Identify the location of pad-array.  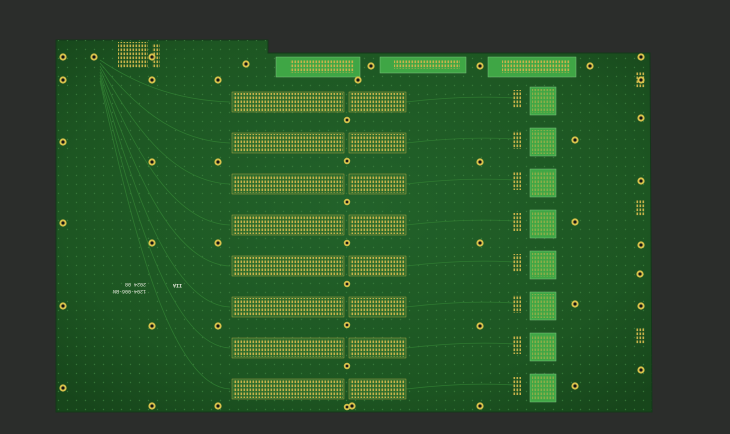
(133, 55).